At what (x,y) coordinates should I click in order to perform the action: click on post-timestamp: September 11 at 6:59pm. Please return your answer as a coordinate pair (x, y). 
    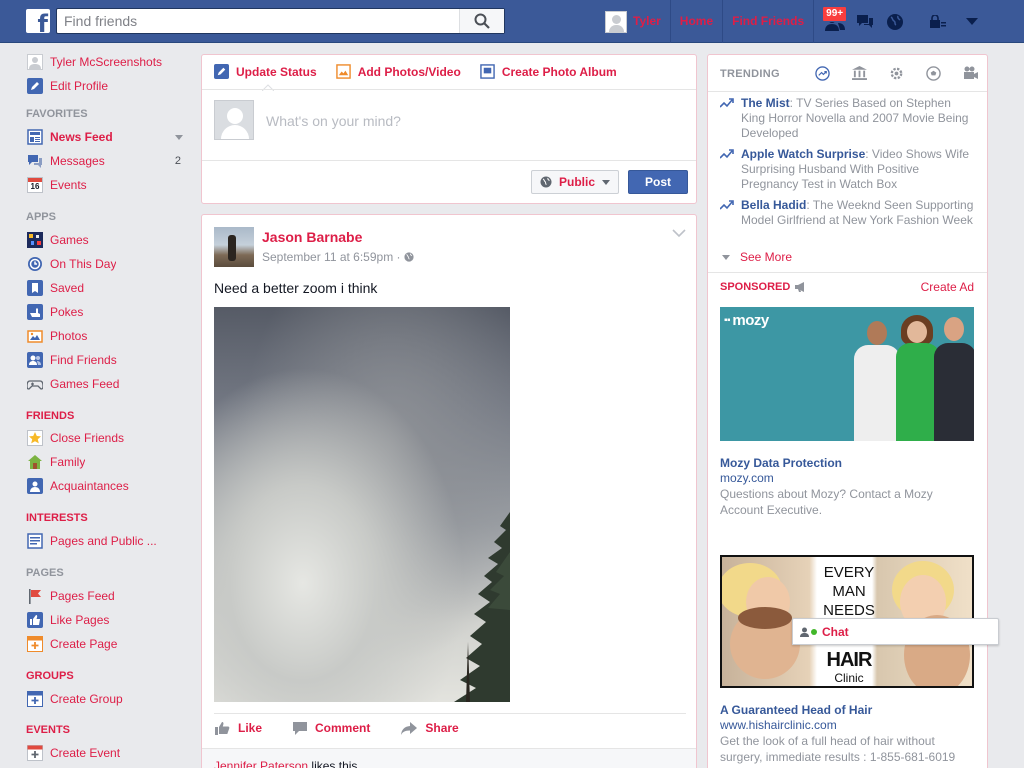
    Looking at the image, I should click on (327, 257).